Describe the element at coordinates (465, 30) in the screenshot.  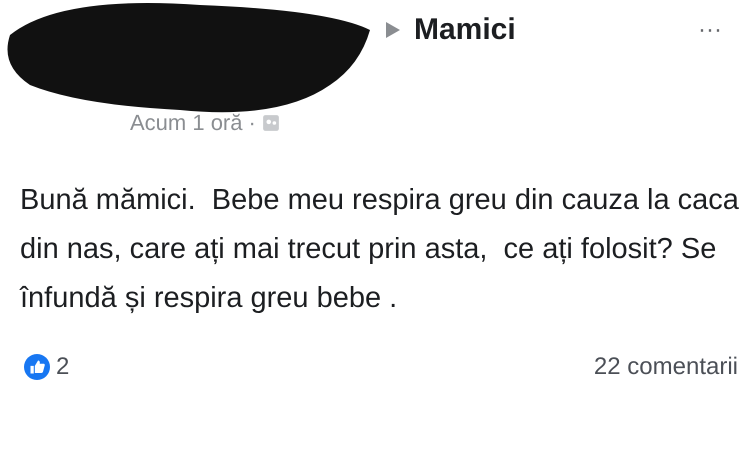
I see `group-name: Mamici` at that location.